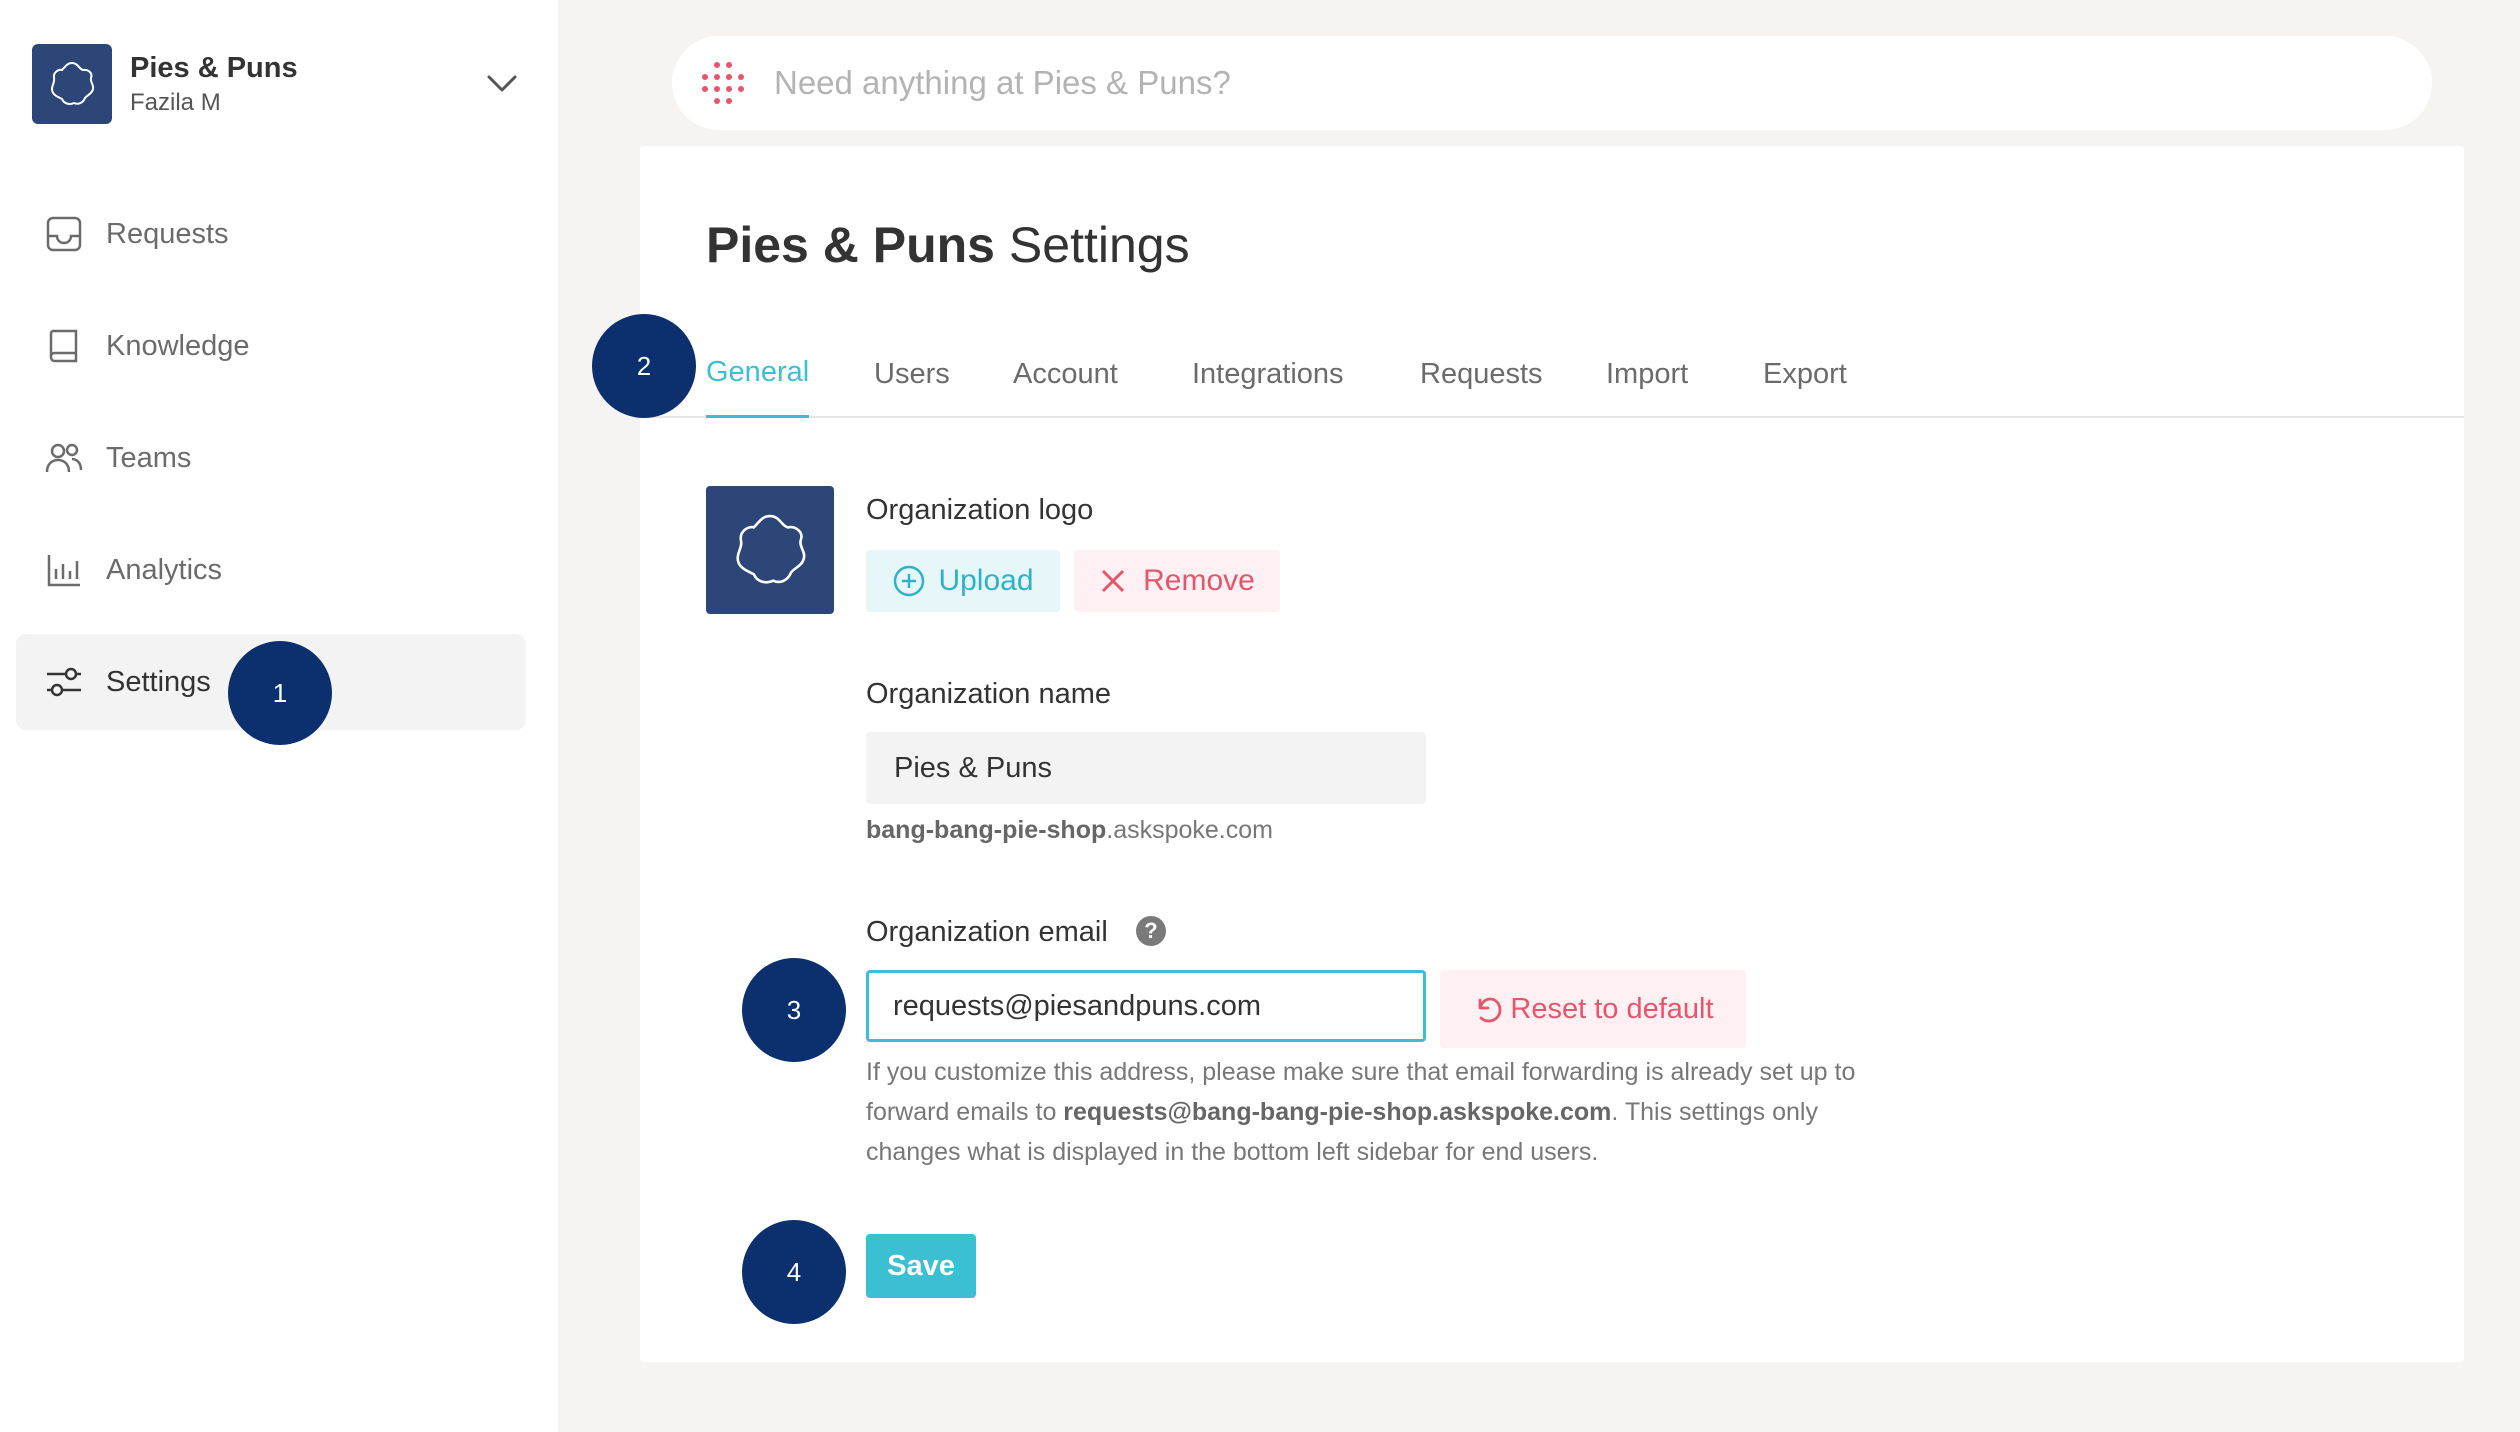  I want to click on subdomain-text: bang-bang-pie-shop.askspoke.com, so click(1069, 830).